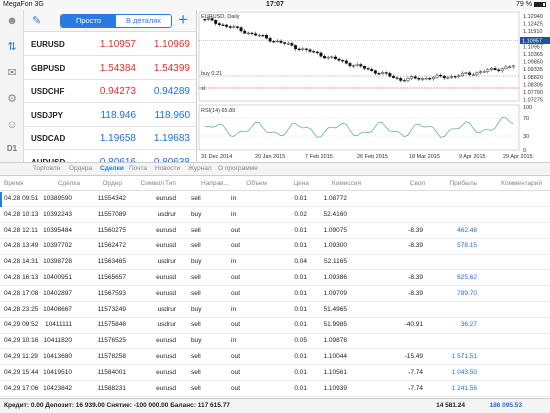 This screenshot has width=550, height=413. What do you see at coordinates (12, 21) in the screenshot?
I see `account-icon: ☻` at bounding box center [12, 21].